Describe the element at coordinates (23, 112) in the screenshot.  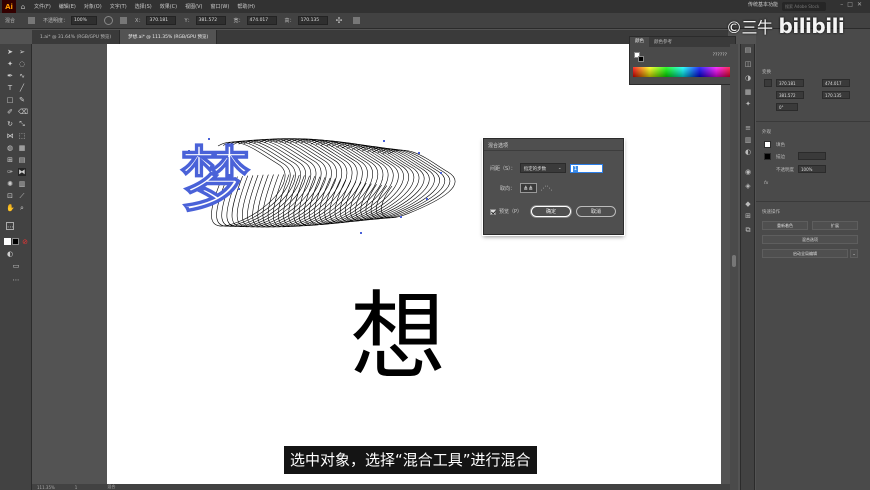
I see `eraser-tool-icon: ⌫` at that location.